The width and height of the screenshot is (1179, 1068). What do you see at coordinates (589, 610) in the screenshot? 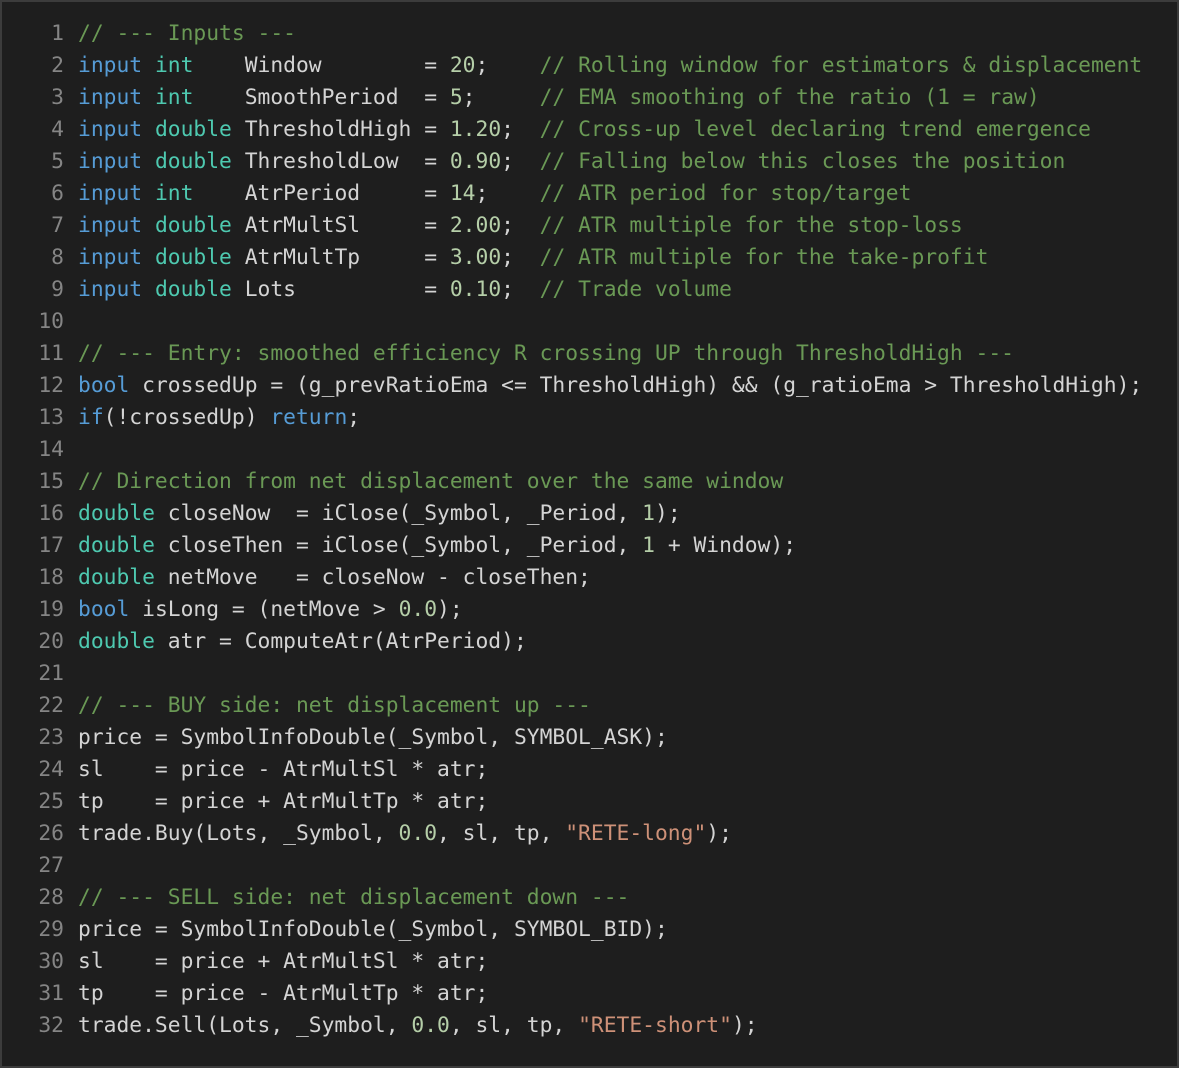
I see `code-line: 19 bool isLong = (netMove > 0.0);` at bounding box center [589, 610].